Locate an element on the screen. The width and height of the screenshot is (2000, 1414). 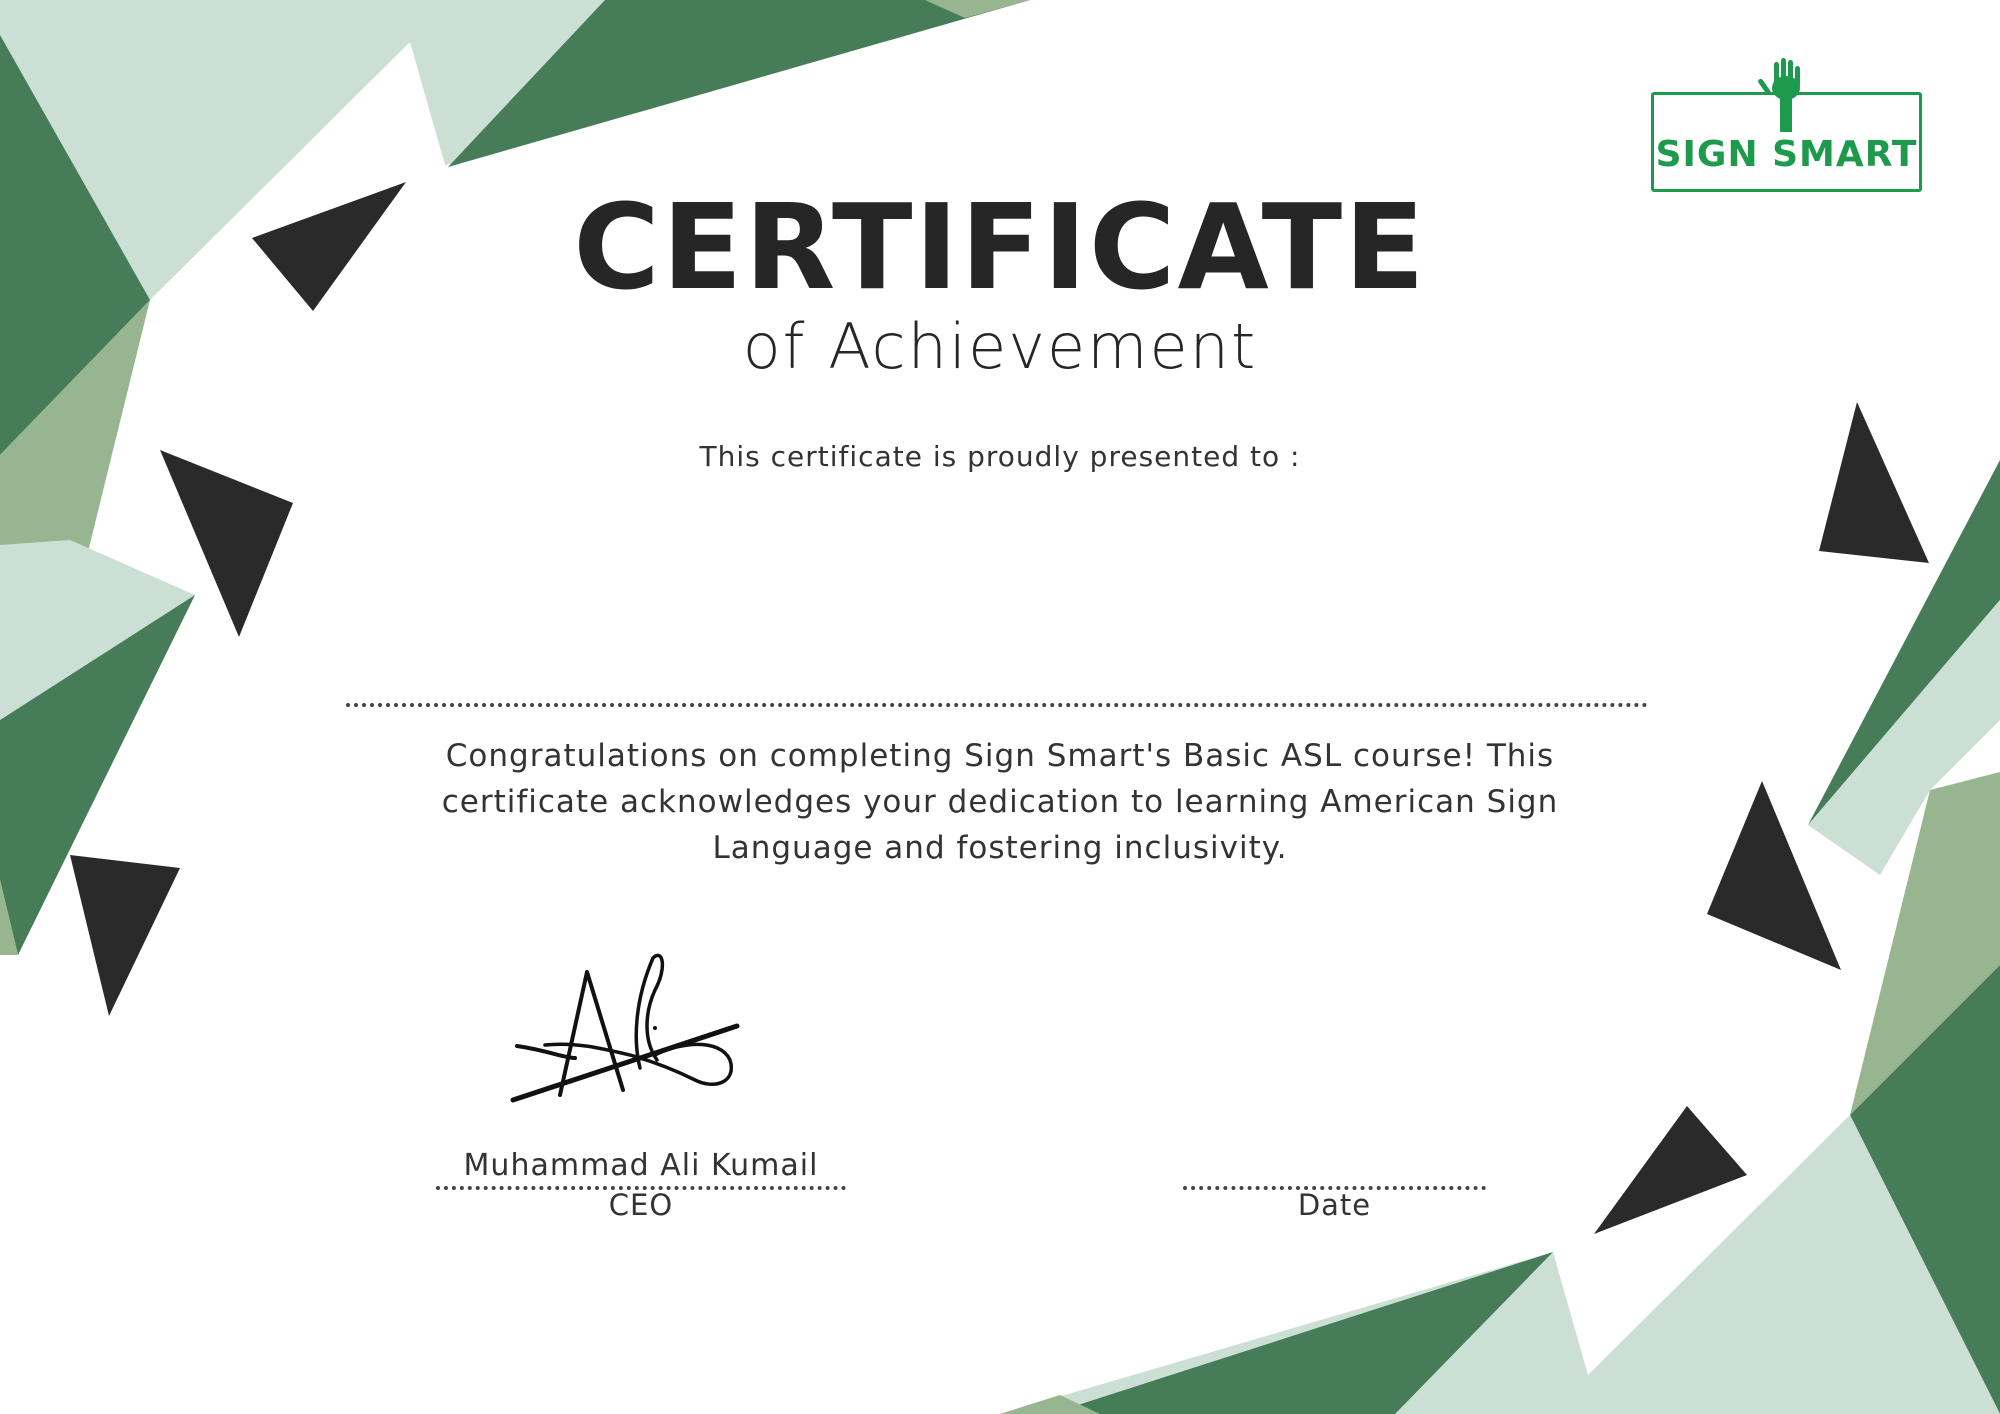
logo-text: SIGN SMART is located at coordinates (1786, 154).